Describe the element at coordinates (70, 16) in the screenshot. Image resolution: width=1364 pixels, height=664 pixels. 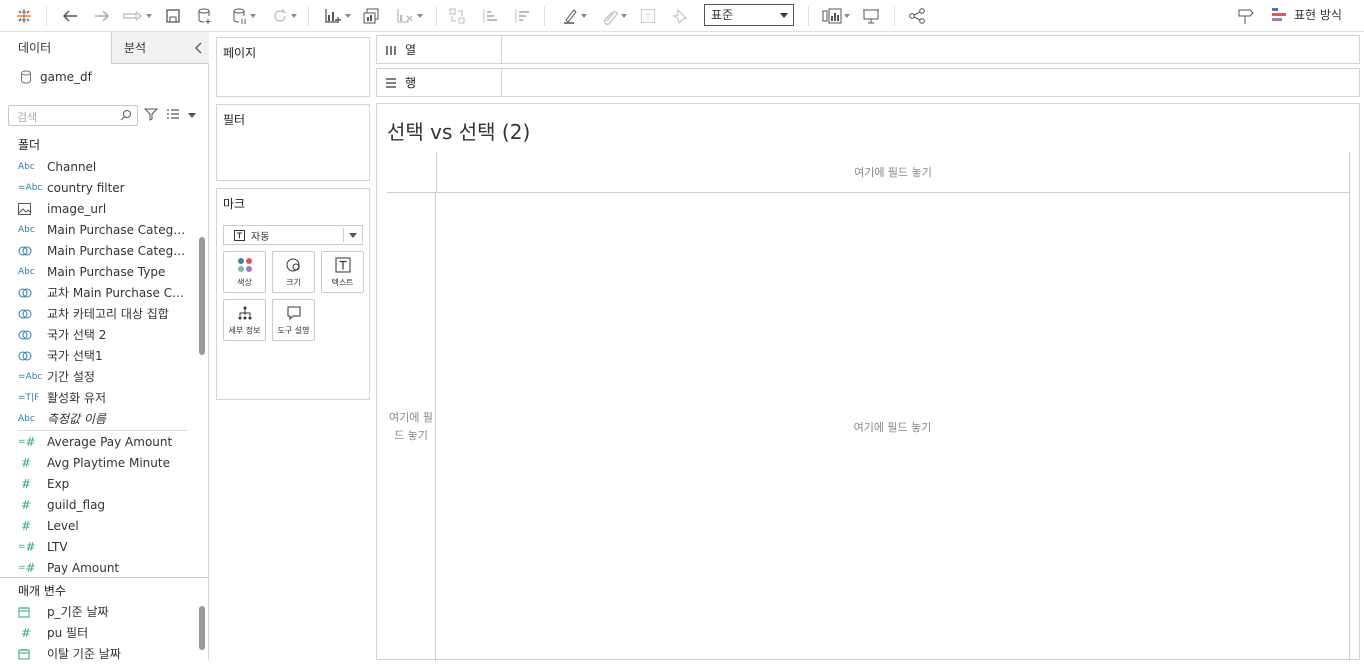
I see `undo-icon` at that location.